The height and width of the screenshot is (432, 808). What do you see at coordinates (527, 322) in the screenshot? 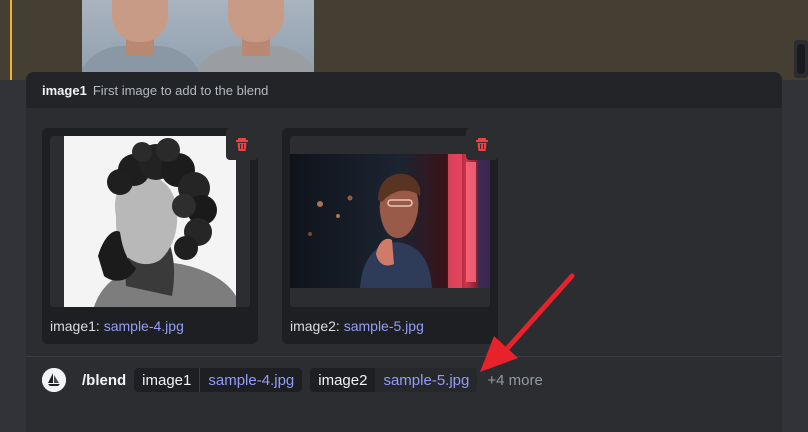
I see `red-arrow-icon` at bounding box center [527, 322].